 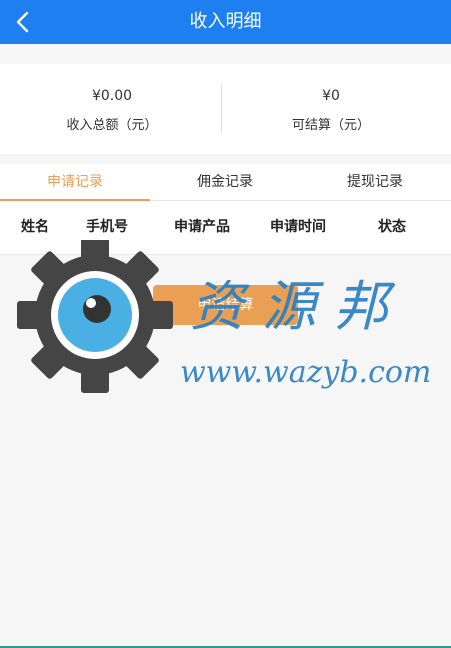 What do you see at coordinates (107, 227) in the screenshot?
I see `column-phone: 手机号` at bounding box center [107, 227].